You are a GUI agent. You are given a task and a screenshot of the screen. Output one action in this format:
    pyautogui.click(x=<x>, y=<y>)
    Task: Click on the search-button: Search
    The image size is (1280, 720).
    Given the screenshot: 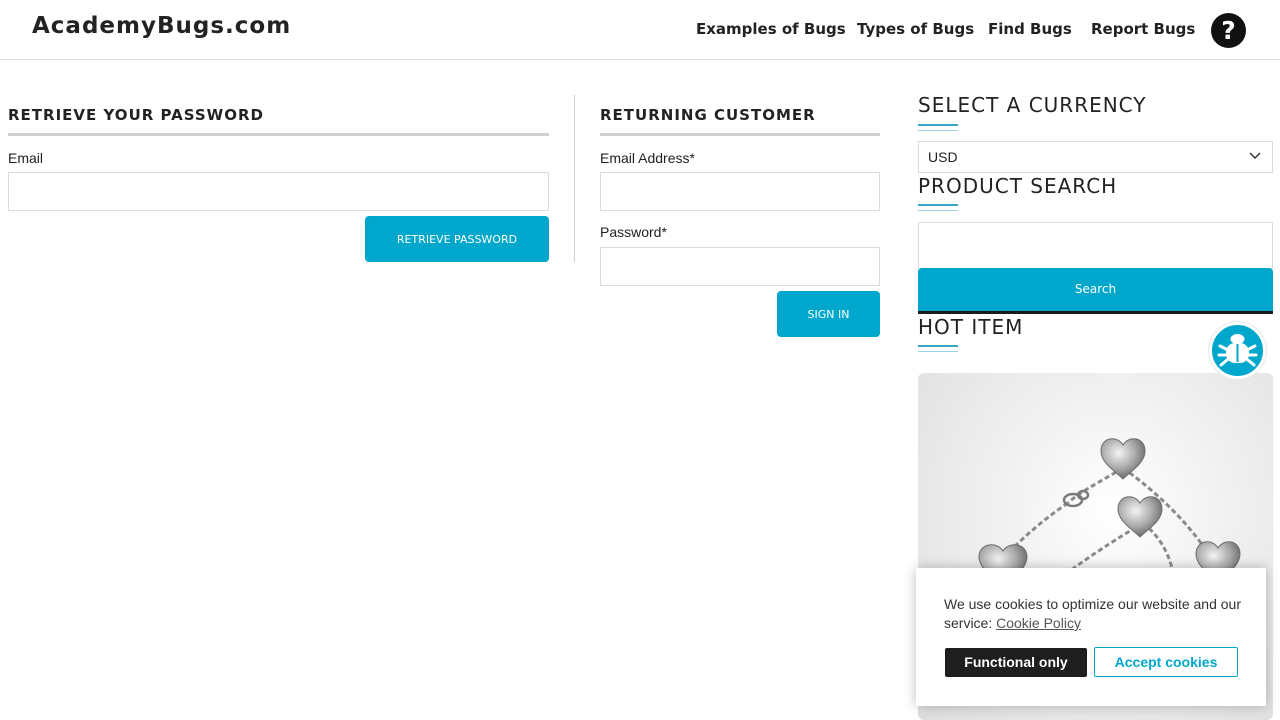 What is the action you would take?
    pyautogui.click(x=1095, y=291)
    